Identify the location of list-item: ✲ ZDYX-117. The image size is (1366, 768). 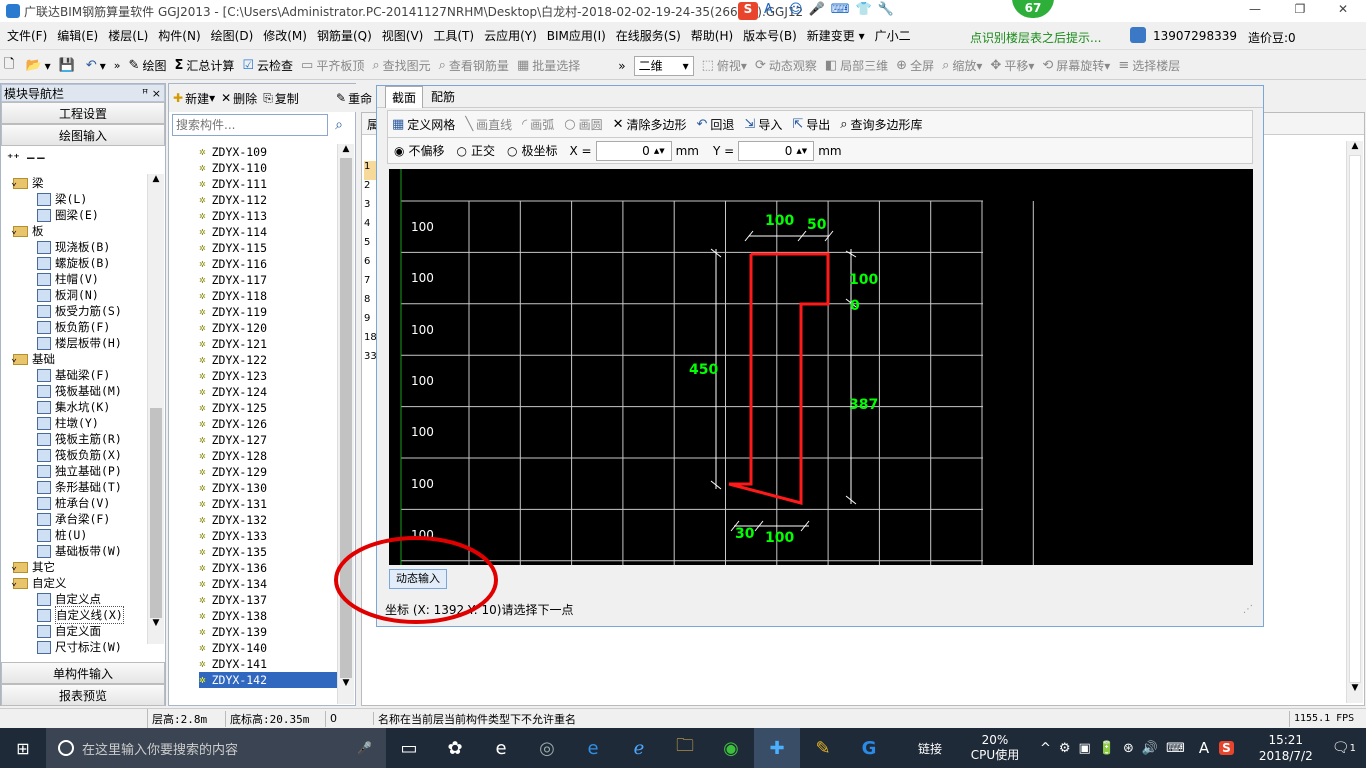
(271, 280).